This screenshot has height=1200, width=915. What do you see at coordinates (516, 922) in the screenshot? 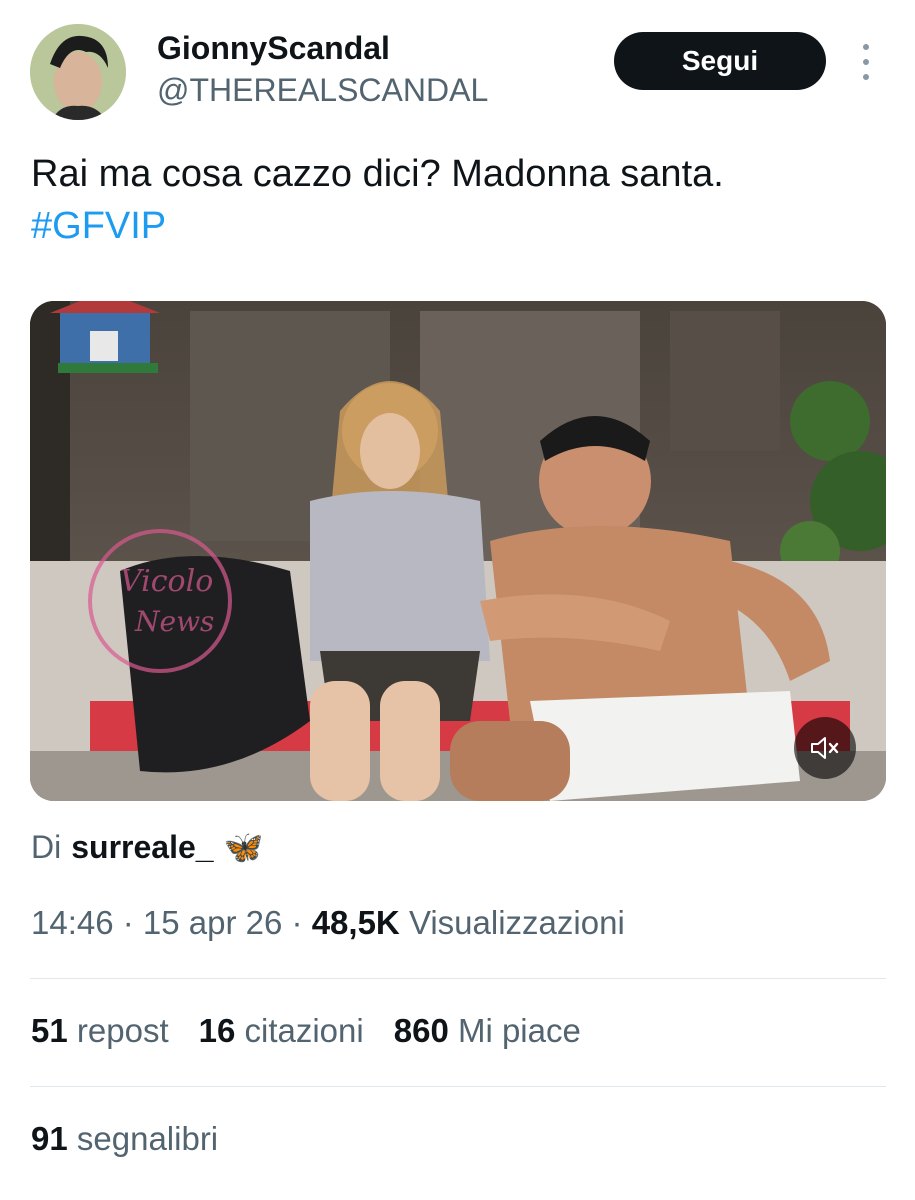
I see `views-label: Visualizzazioni` at bounding box center [516, 922].